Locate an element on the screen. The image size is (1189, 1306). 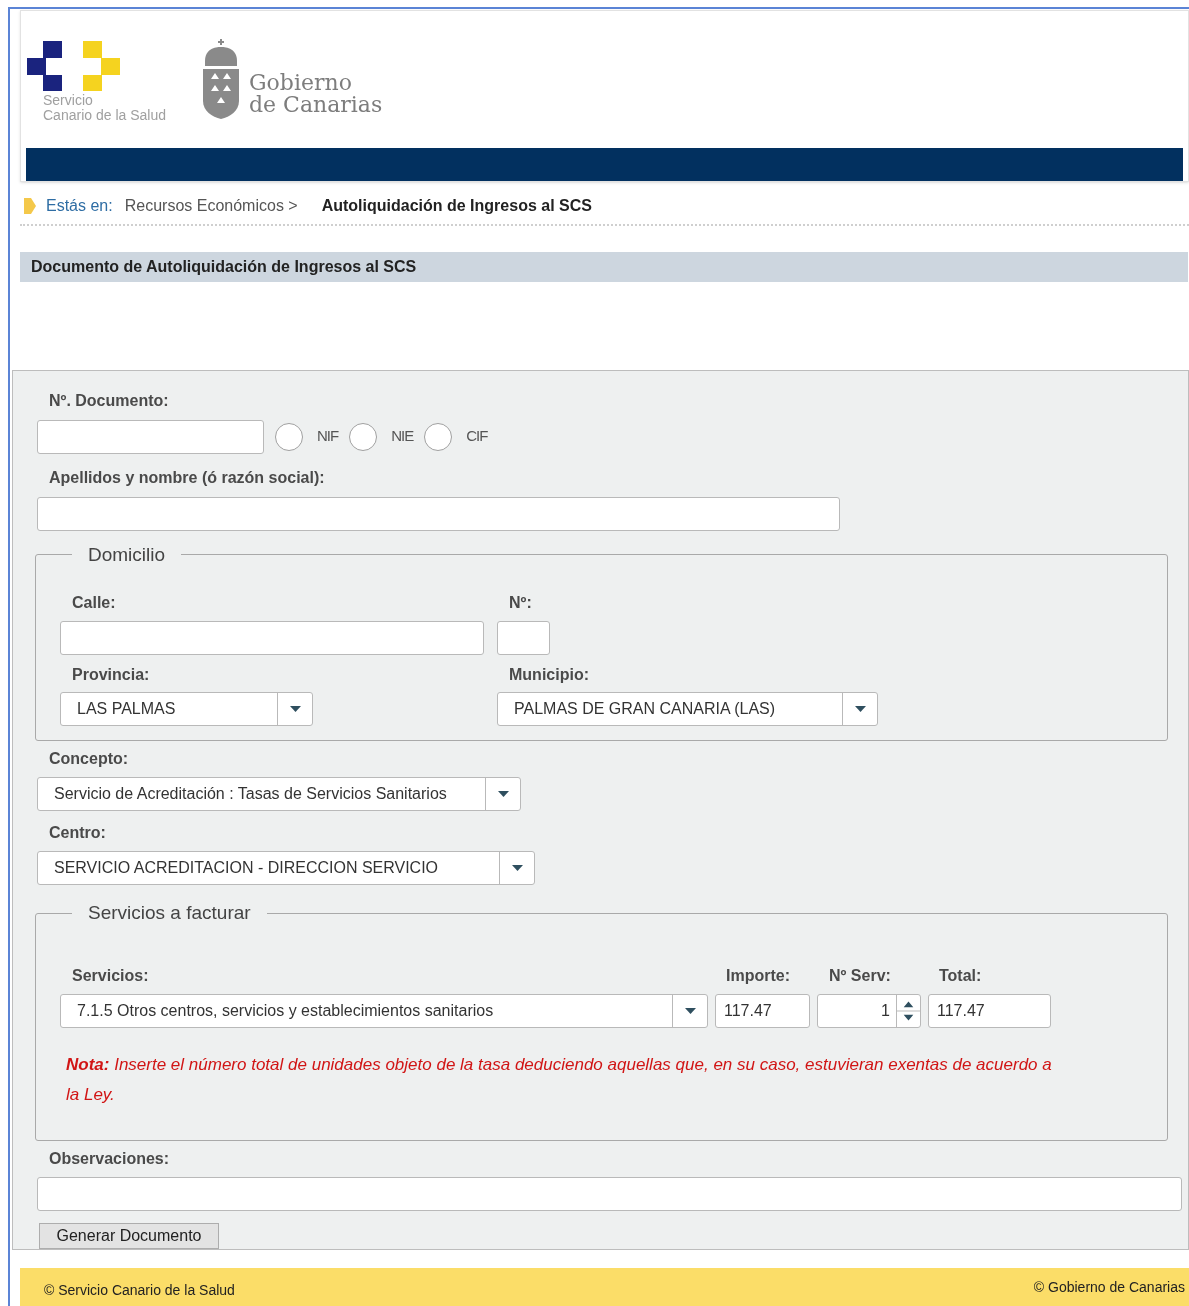
generate-document-button: Generar Documento is located at coordinates (129, 1235).